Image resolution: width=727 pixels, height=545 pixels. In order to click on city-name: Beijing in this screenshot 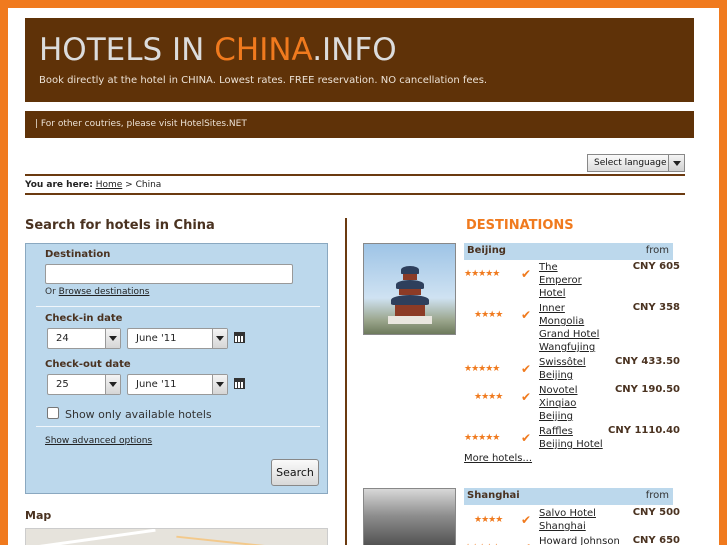, I will do `click(486, 250)`.